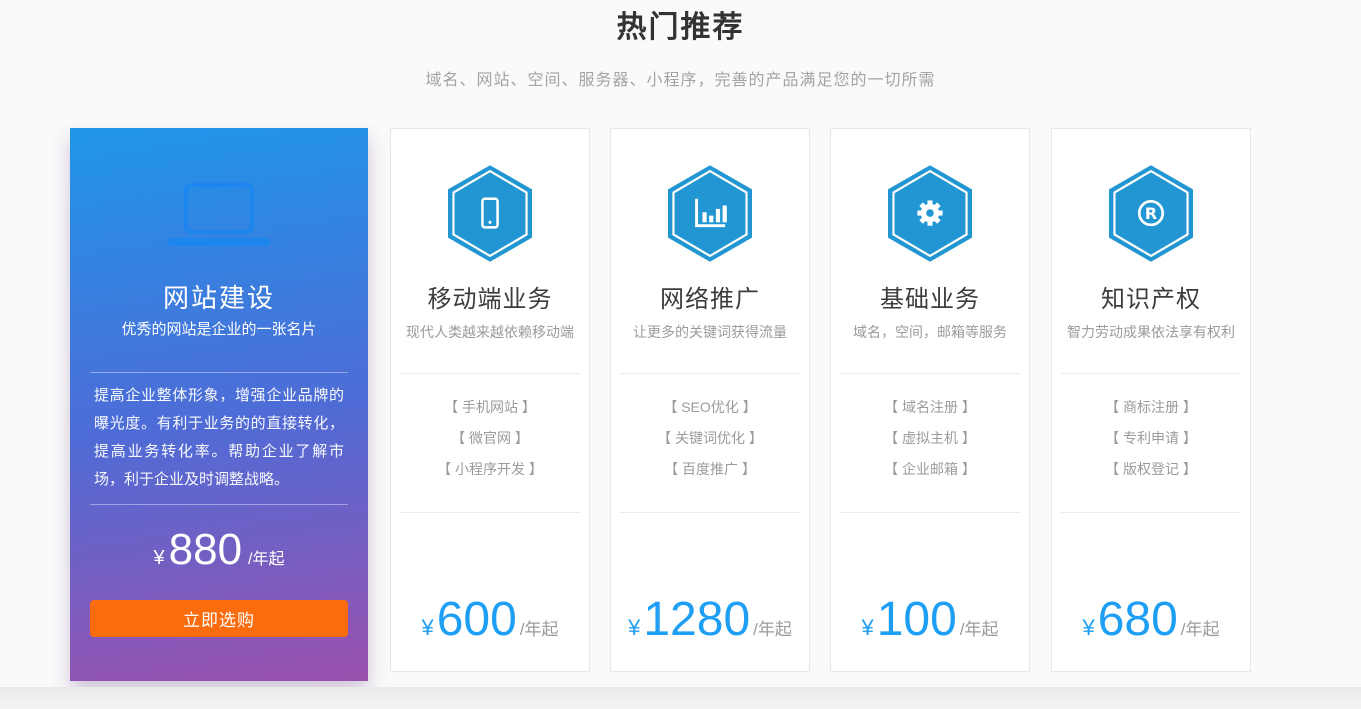 This screenshot has height=709, width=1361. I want to click on card-title: 网络推广, so click(710, 299).